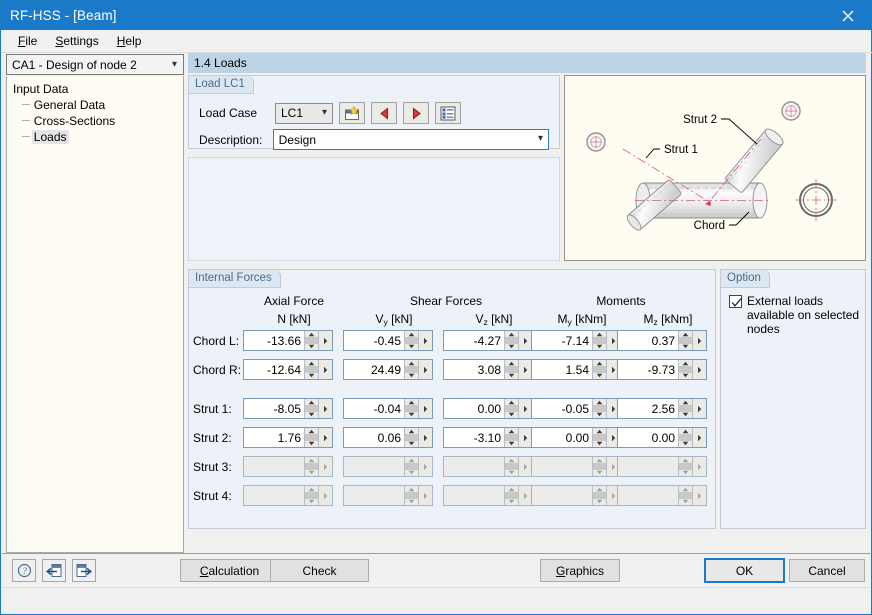 Image resolution: width=872 pixels, height=615 pixels. I want to click on tree-item-input-data: Input Data, so click(95, 89).